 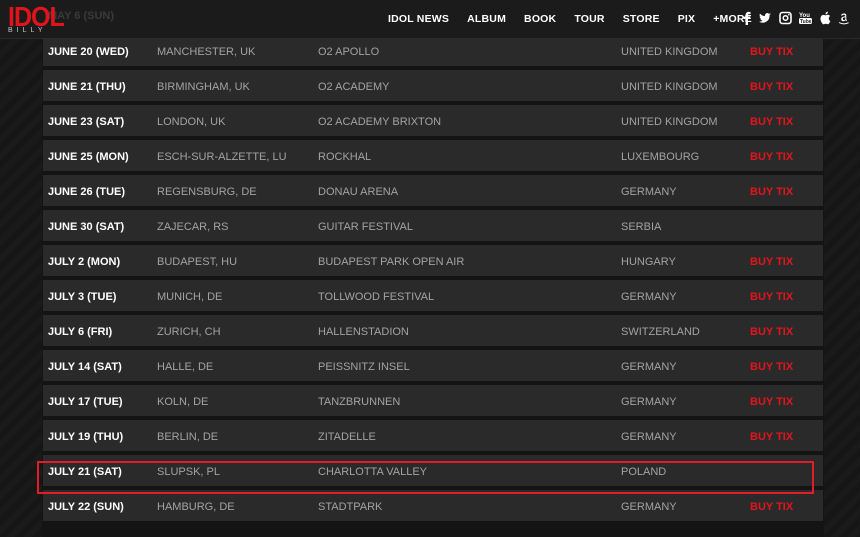 I want to click on tour-city: ZAJECAR, RS, so click(x=193, y=227).